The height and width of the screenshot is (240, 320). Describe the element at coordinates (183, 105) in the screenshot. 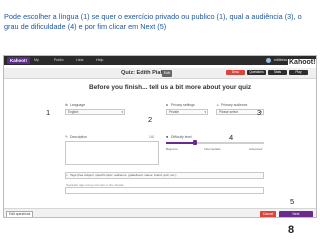

I see `privacy-label: Privacy settings` at that location.